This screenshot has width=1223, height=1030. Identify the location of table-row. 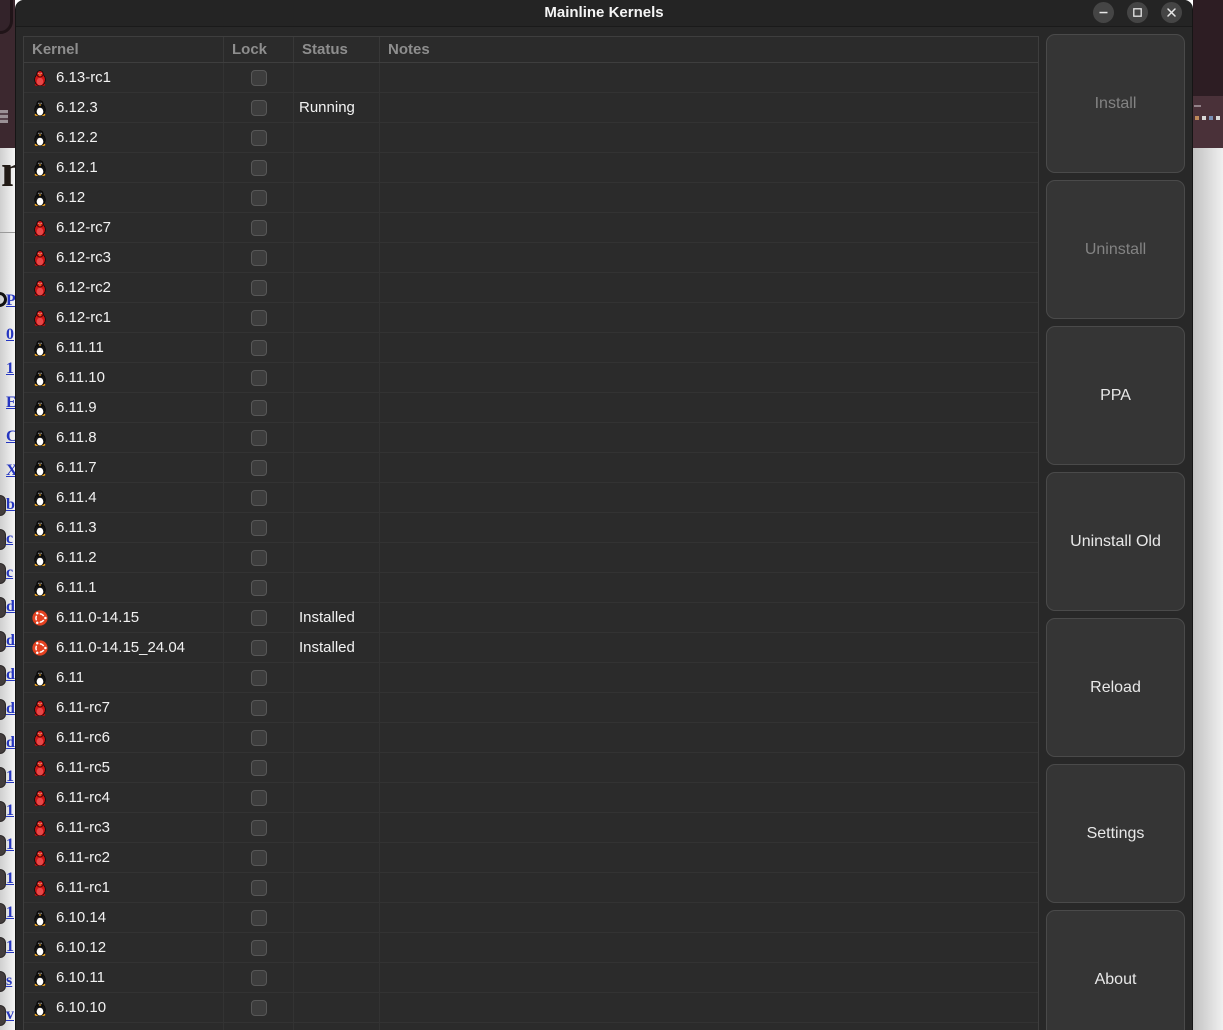
(531, 1026).